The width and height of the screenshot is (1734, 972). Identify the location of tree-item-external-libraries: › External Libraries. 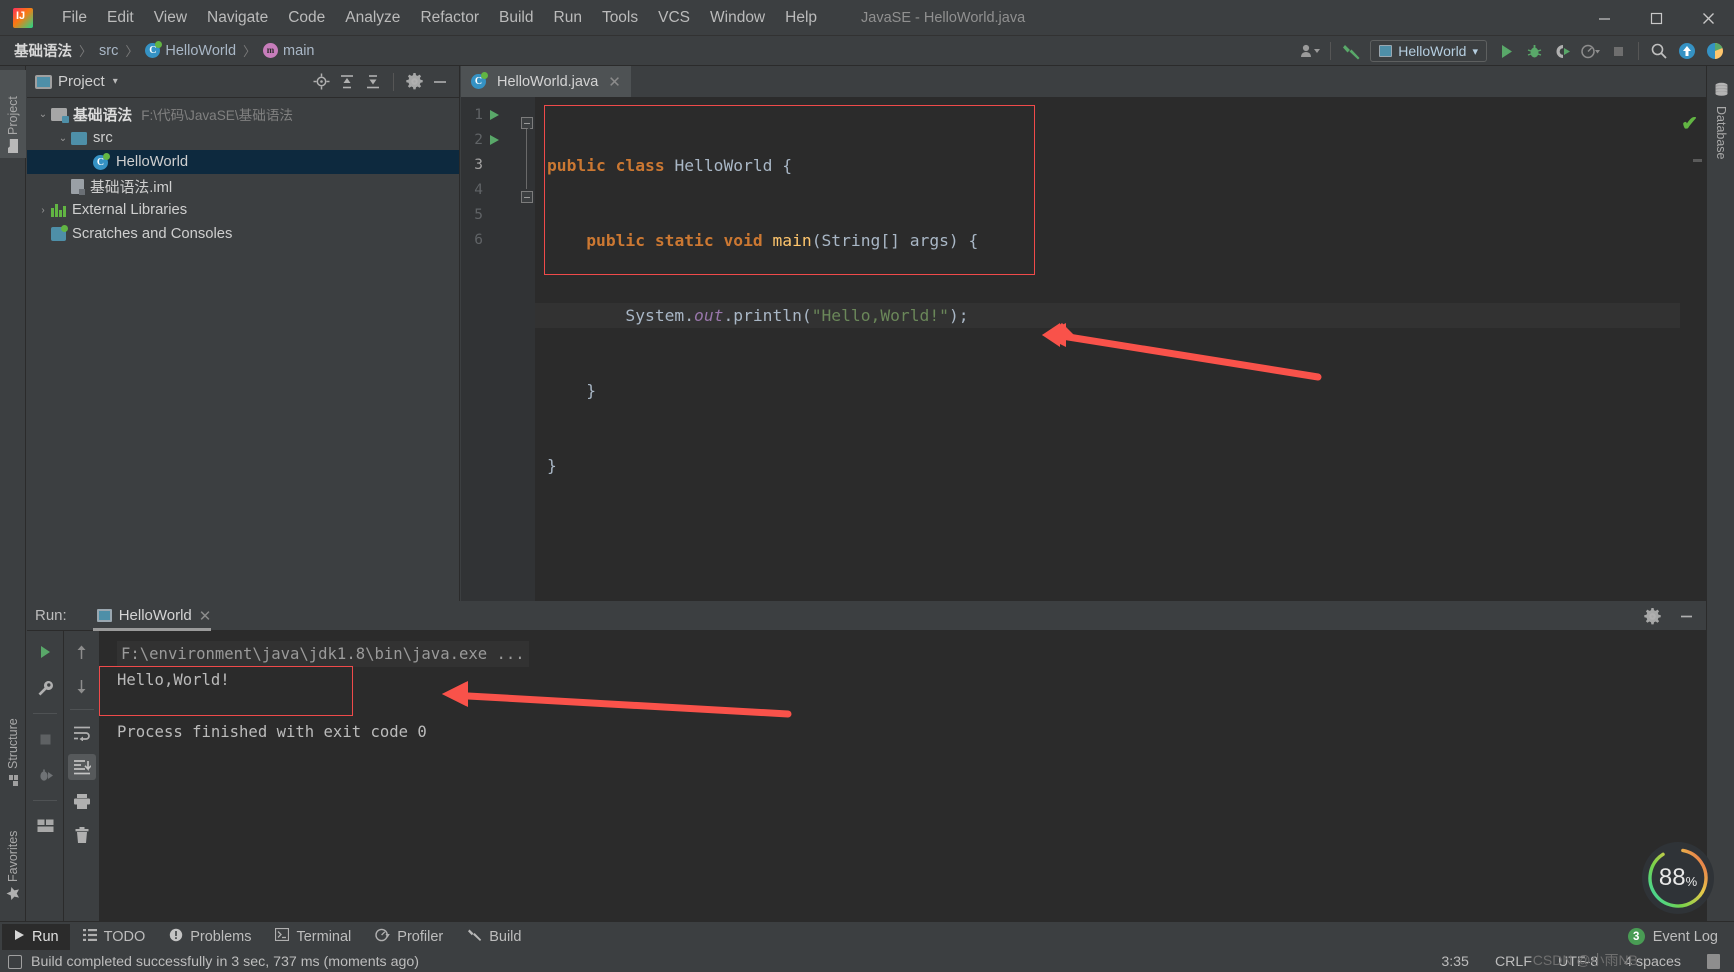
(243, 210).